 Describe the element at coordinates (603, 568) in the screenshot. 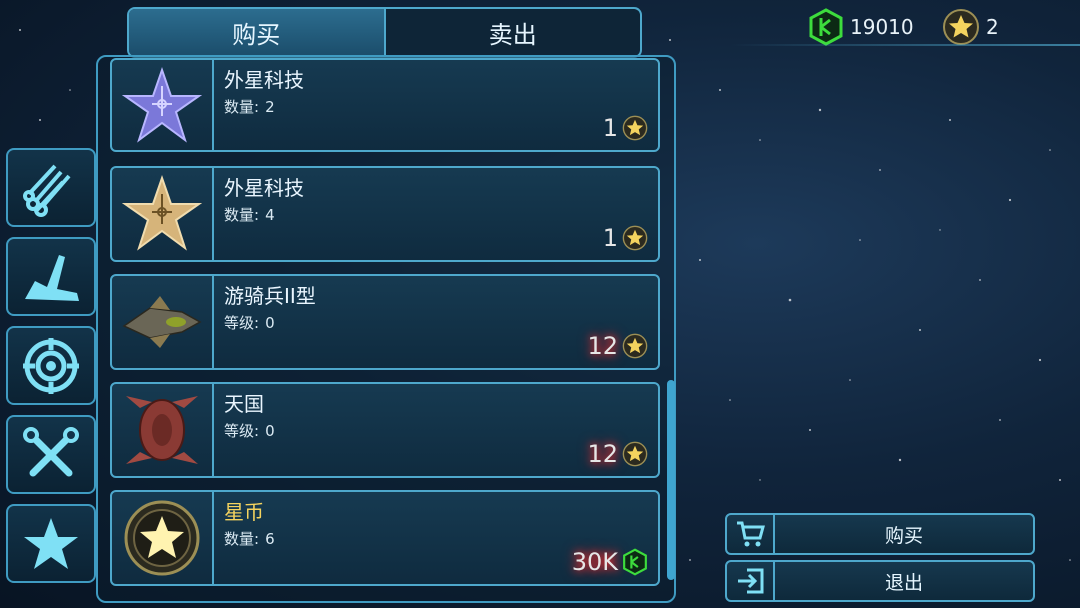

I see `item-price: 30K` at that location.